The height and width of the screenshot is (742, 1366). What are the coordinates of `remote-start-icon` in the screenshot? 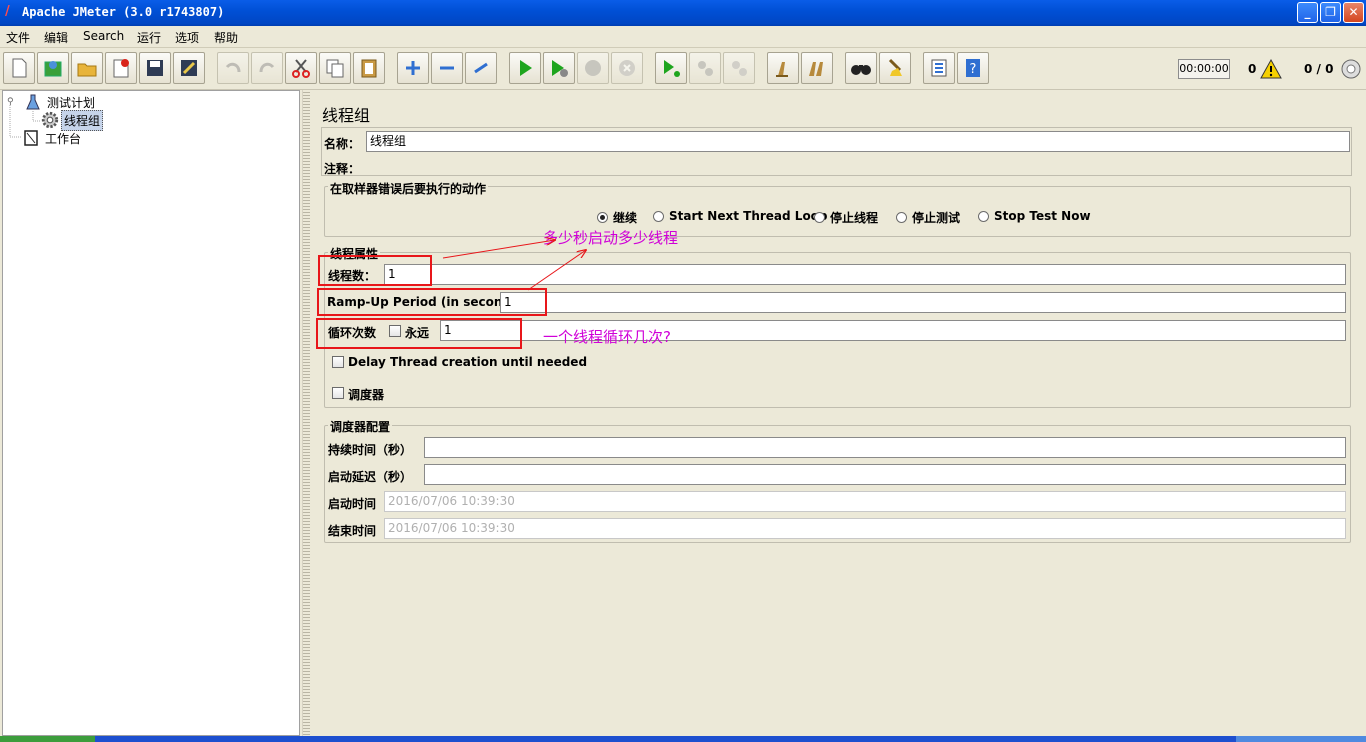 It's located at (671, 68).